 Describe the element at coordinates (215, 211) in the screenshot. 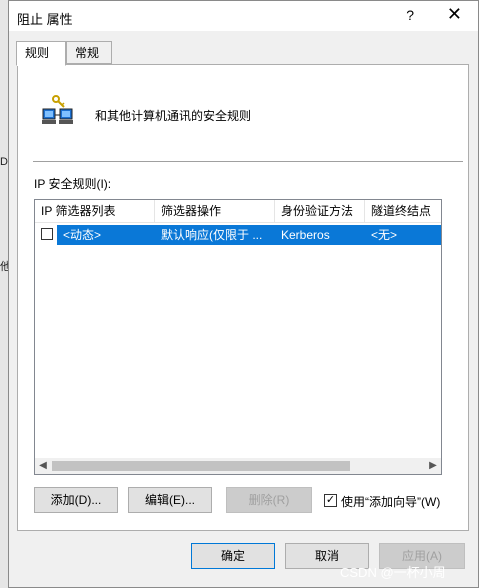

I see `column-header-filter-action: 筛选器操作` at that location.